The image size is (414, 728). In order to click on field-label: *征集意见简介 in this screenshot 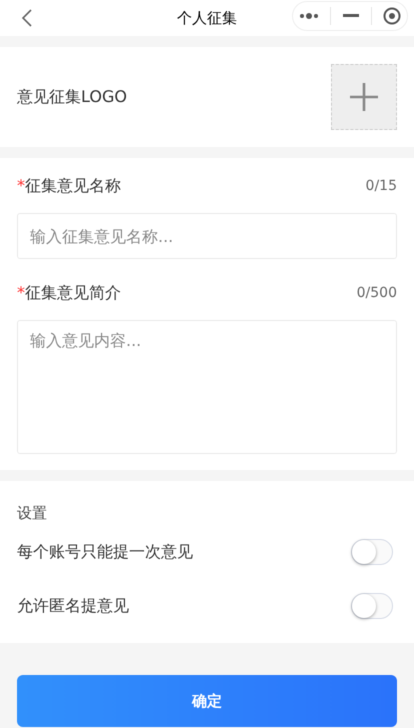, I will do `click(69, 293)`.